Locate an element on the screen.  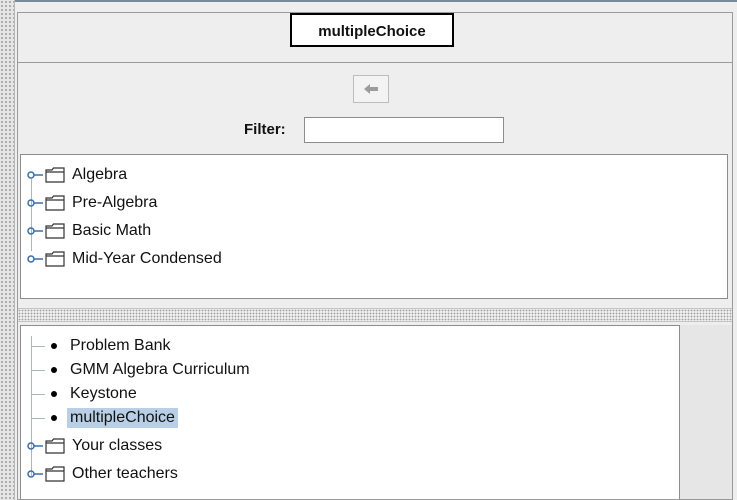
tree-item-gmm-algebra-curriculum: GMM Algebra Curriculum is located at coordinates (148, 370).